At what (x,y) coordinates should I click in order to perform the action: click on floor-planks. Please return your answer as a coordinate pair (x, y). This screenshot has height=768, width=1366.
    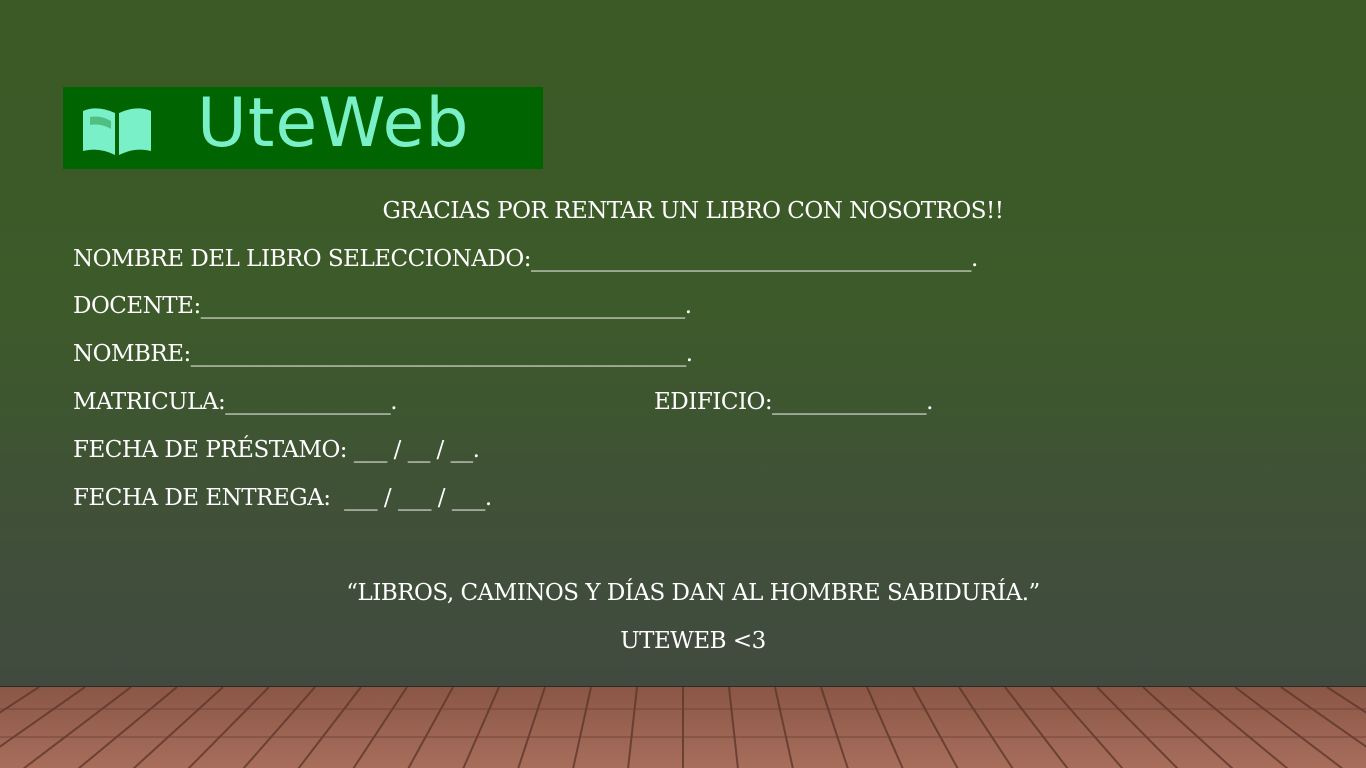
    Looking at the image, I should click on (683, 727).